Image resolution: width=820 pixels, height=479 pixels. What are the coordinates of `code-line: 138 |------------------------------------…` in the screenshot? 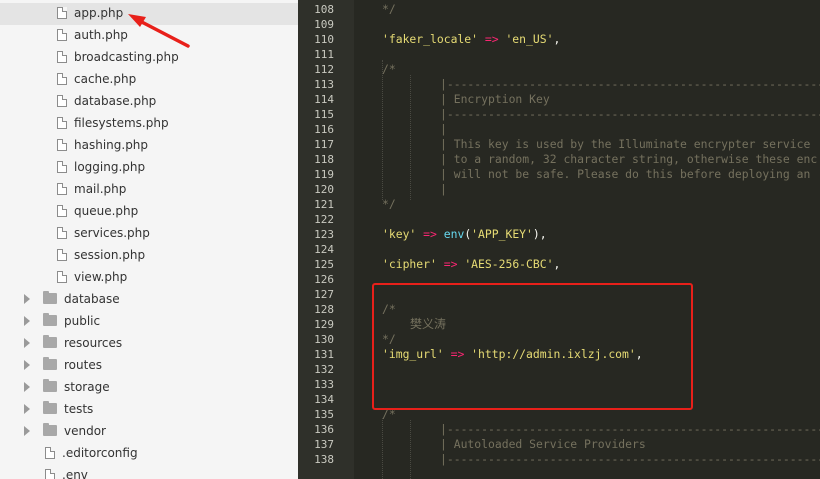 It's located at (559, 459).